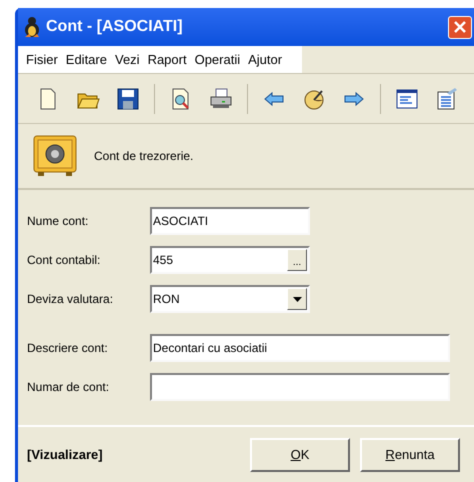  Describe the element at coordinates (407, 98) in the screenshot. I see `list-window-icon` at that location.